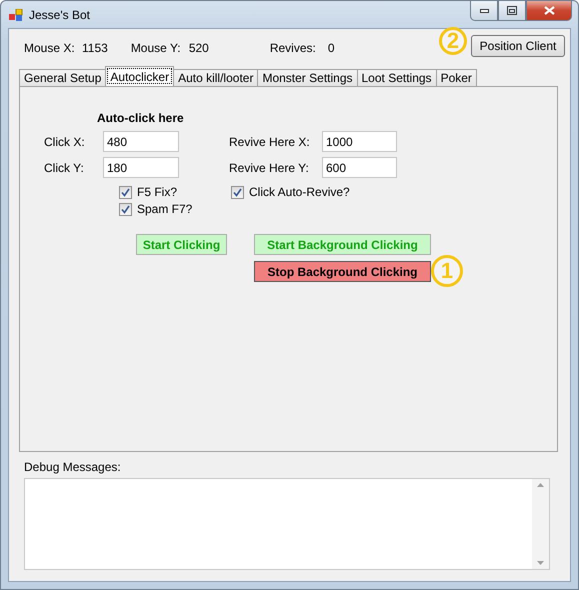  What do you see at coordinates (16, 14) in the screenshot?
I see `app-icon` at bounding box center [16, 14].